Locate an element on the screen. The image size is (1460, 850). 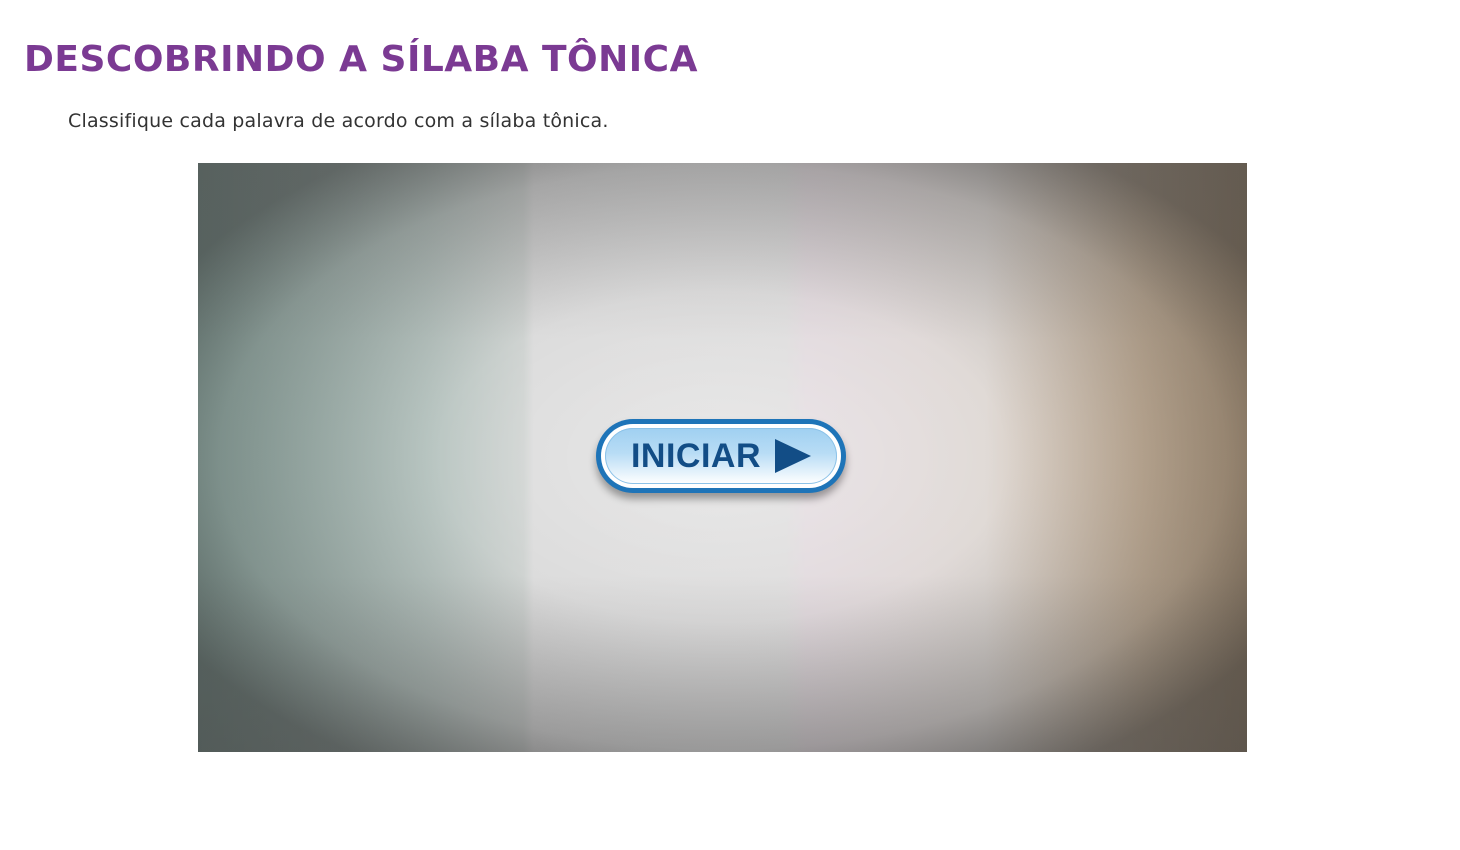
page-title: DESCOBRINDO A SÍLABA TÔNICA is located at coordinates (361, 59).